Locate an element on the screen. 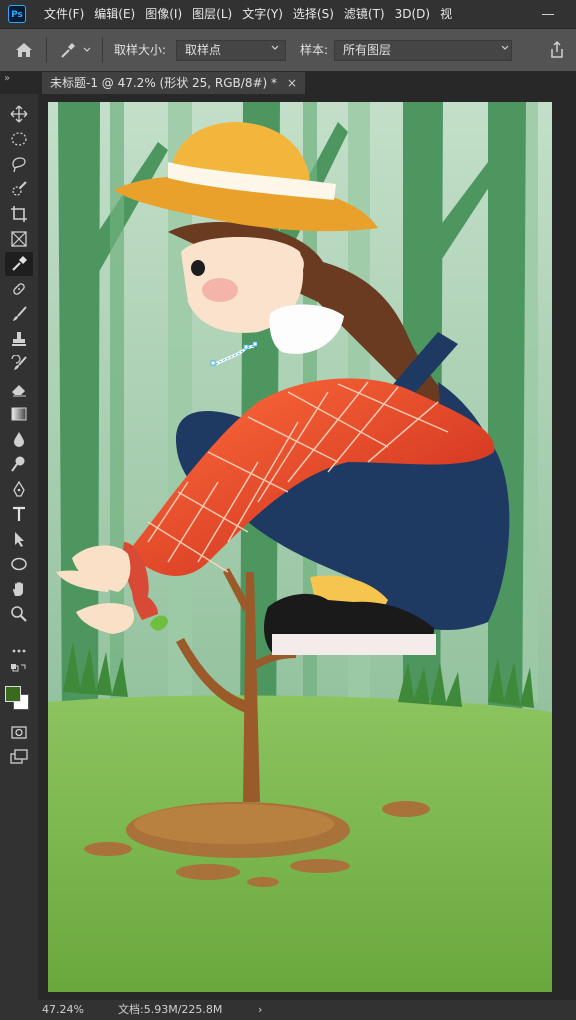 The width and height of the screenshot is (576, 1020). quick-mask-icon is located at coordinates (19, 732).